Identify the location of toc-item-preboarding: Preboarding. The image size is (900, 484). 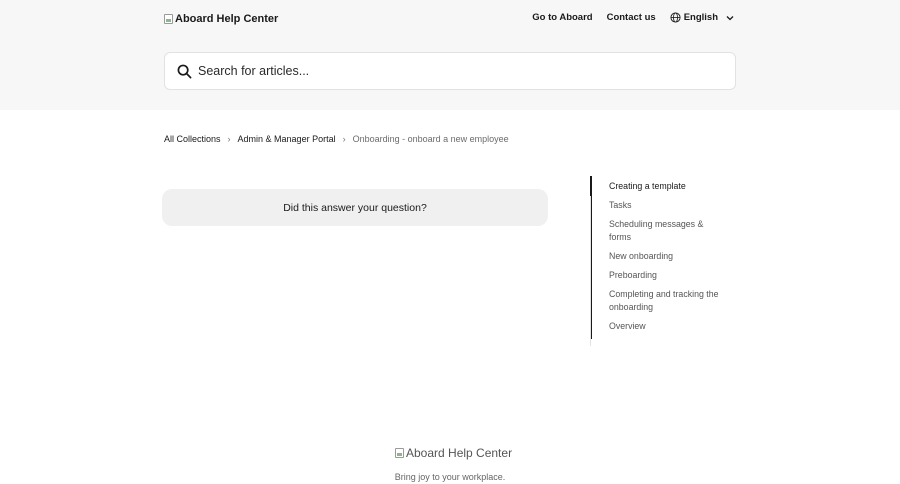
(664, 275).